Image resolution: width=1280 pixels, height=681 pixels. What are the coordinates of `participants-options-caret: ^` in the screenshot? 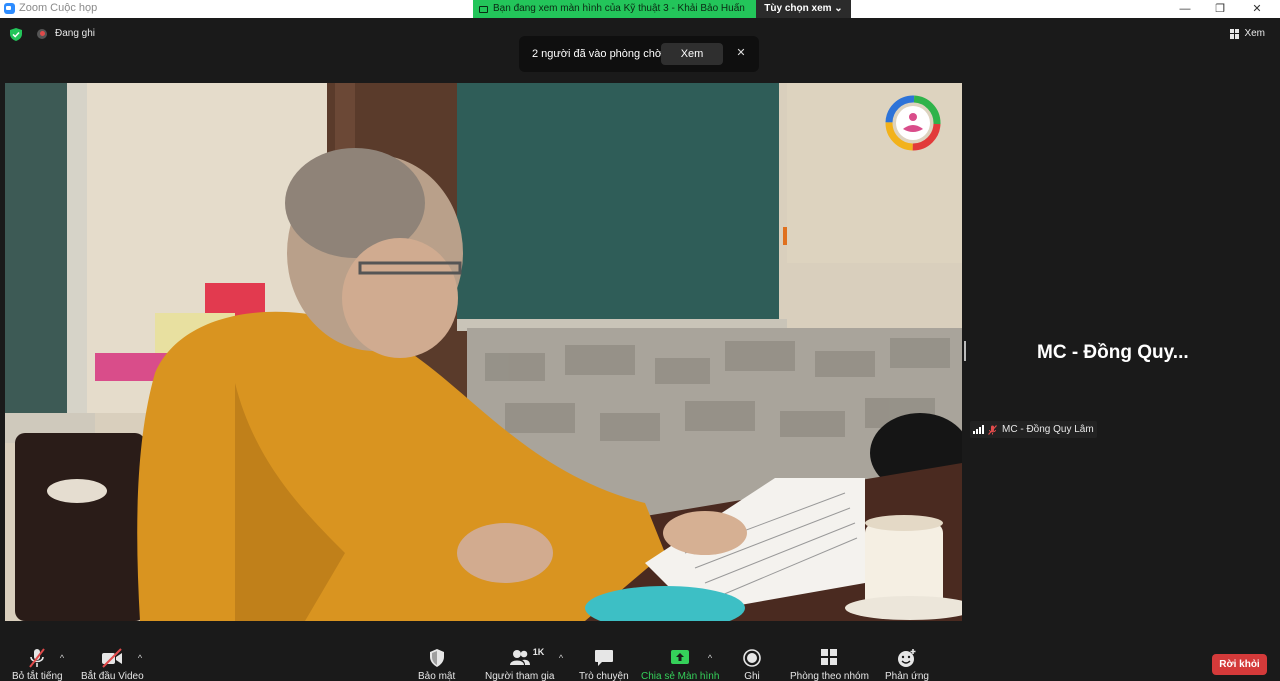 It's located at (561, 658).